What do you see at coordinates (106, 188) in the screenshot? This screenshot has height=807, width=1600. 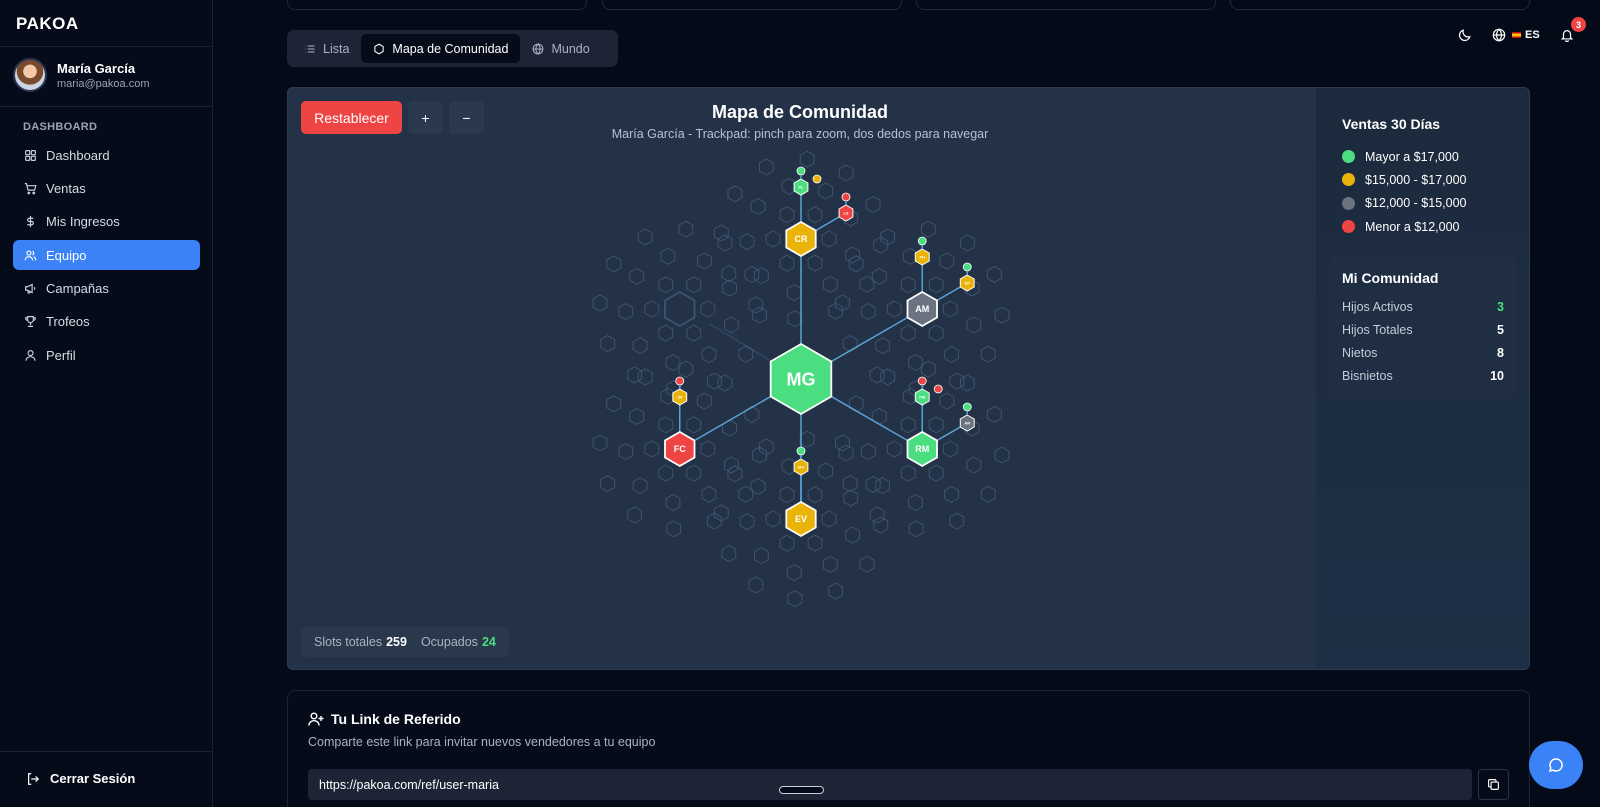 I see `sidebar-item-ventas: Ventas` at bounding box center [106, 188].